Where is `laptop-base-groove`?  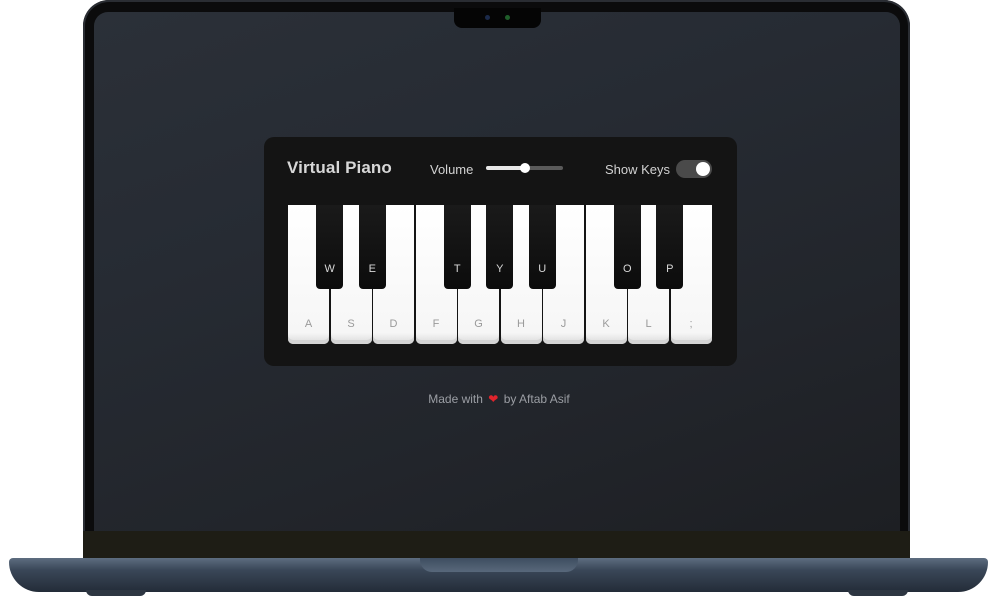 laptop-base-groove is located at coordinates (499, 565).